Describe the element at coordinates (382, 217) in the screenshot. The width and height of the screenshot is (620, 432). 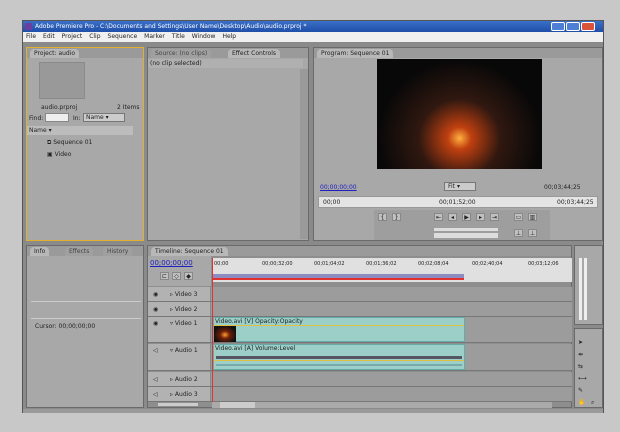
I see `mark-in-button: {` at that location.